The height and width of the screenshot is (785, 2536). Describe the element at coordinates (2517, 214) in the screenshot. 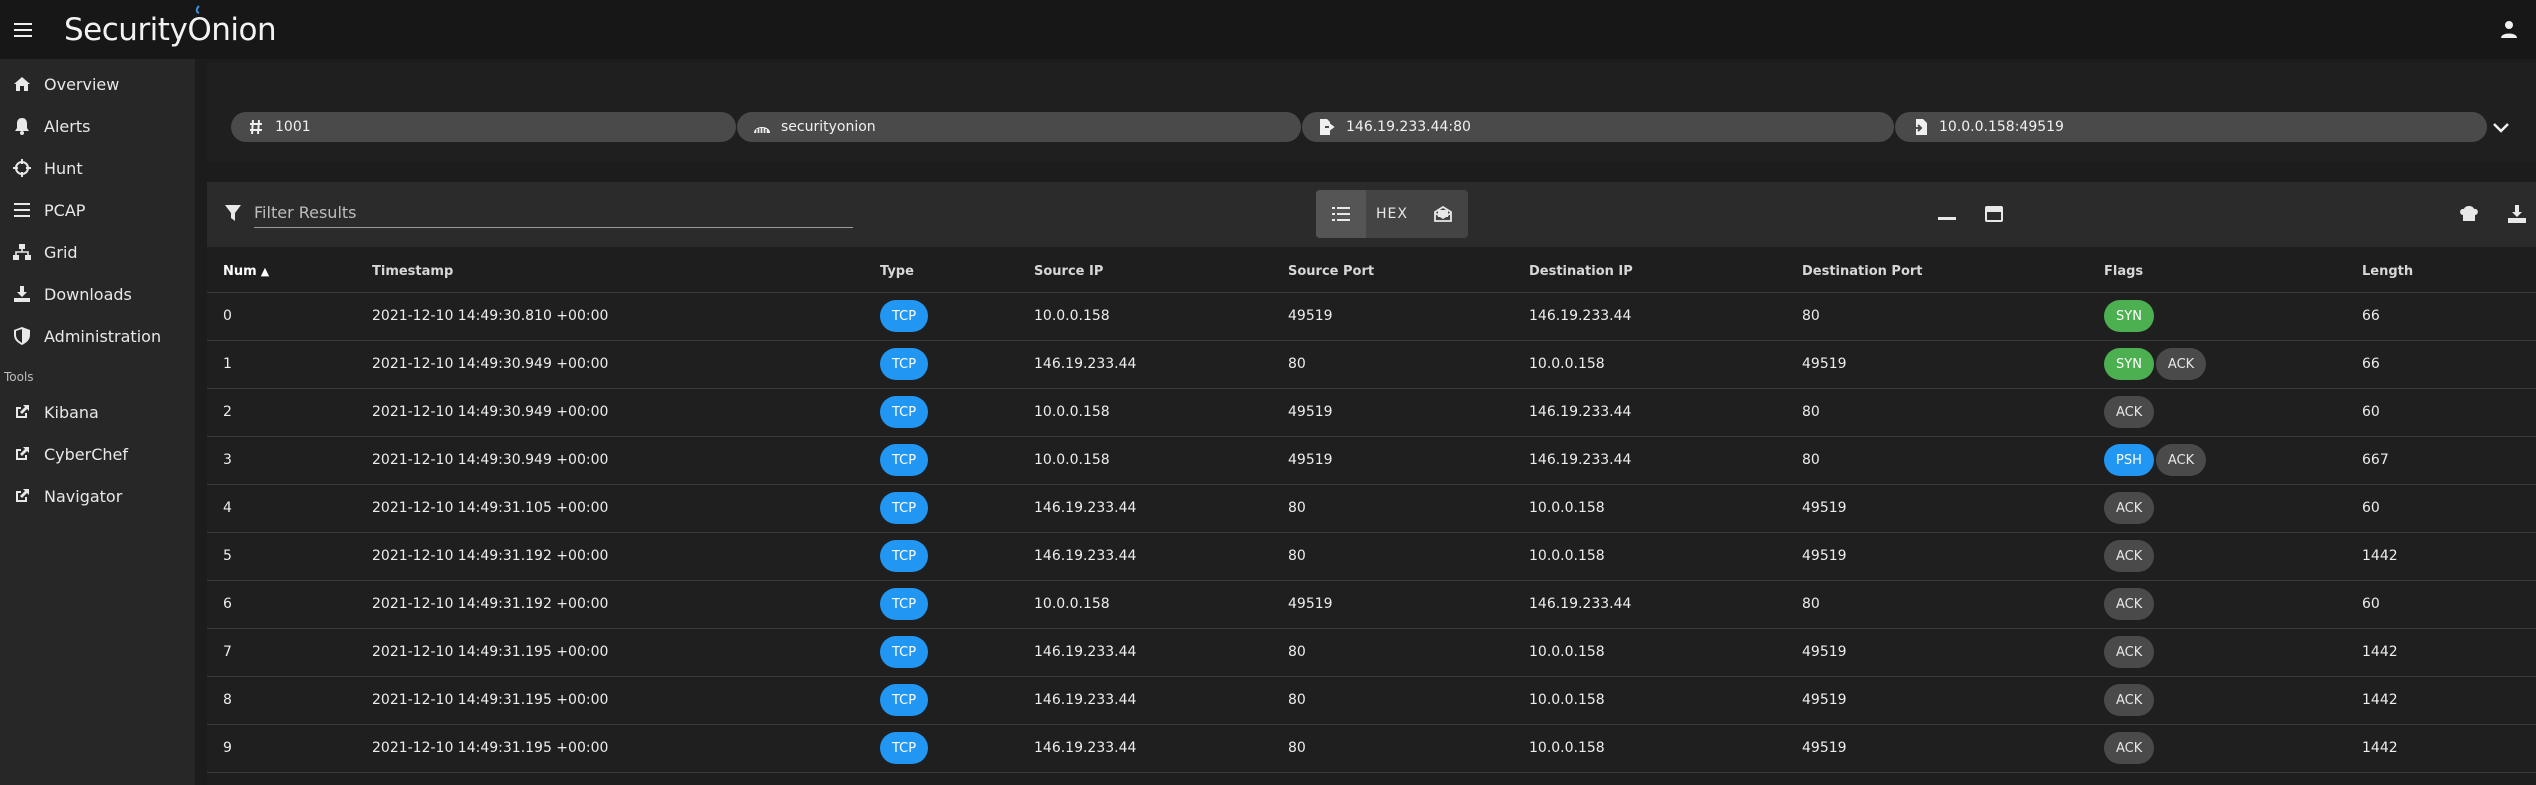

I see `download-pcap-button` at that location.